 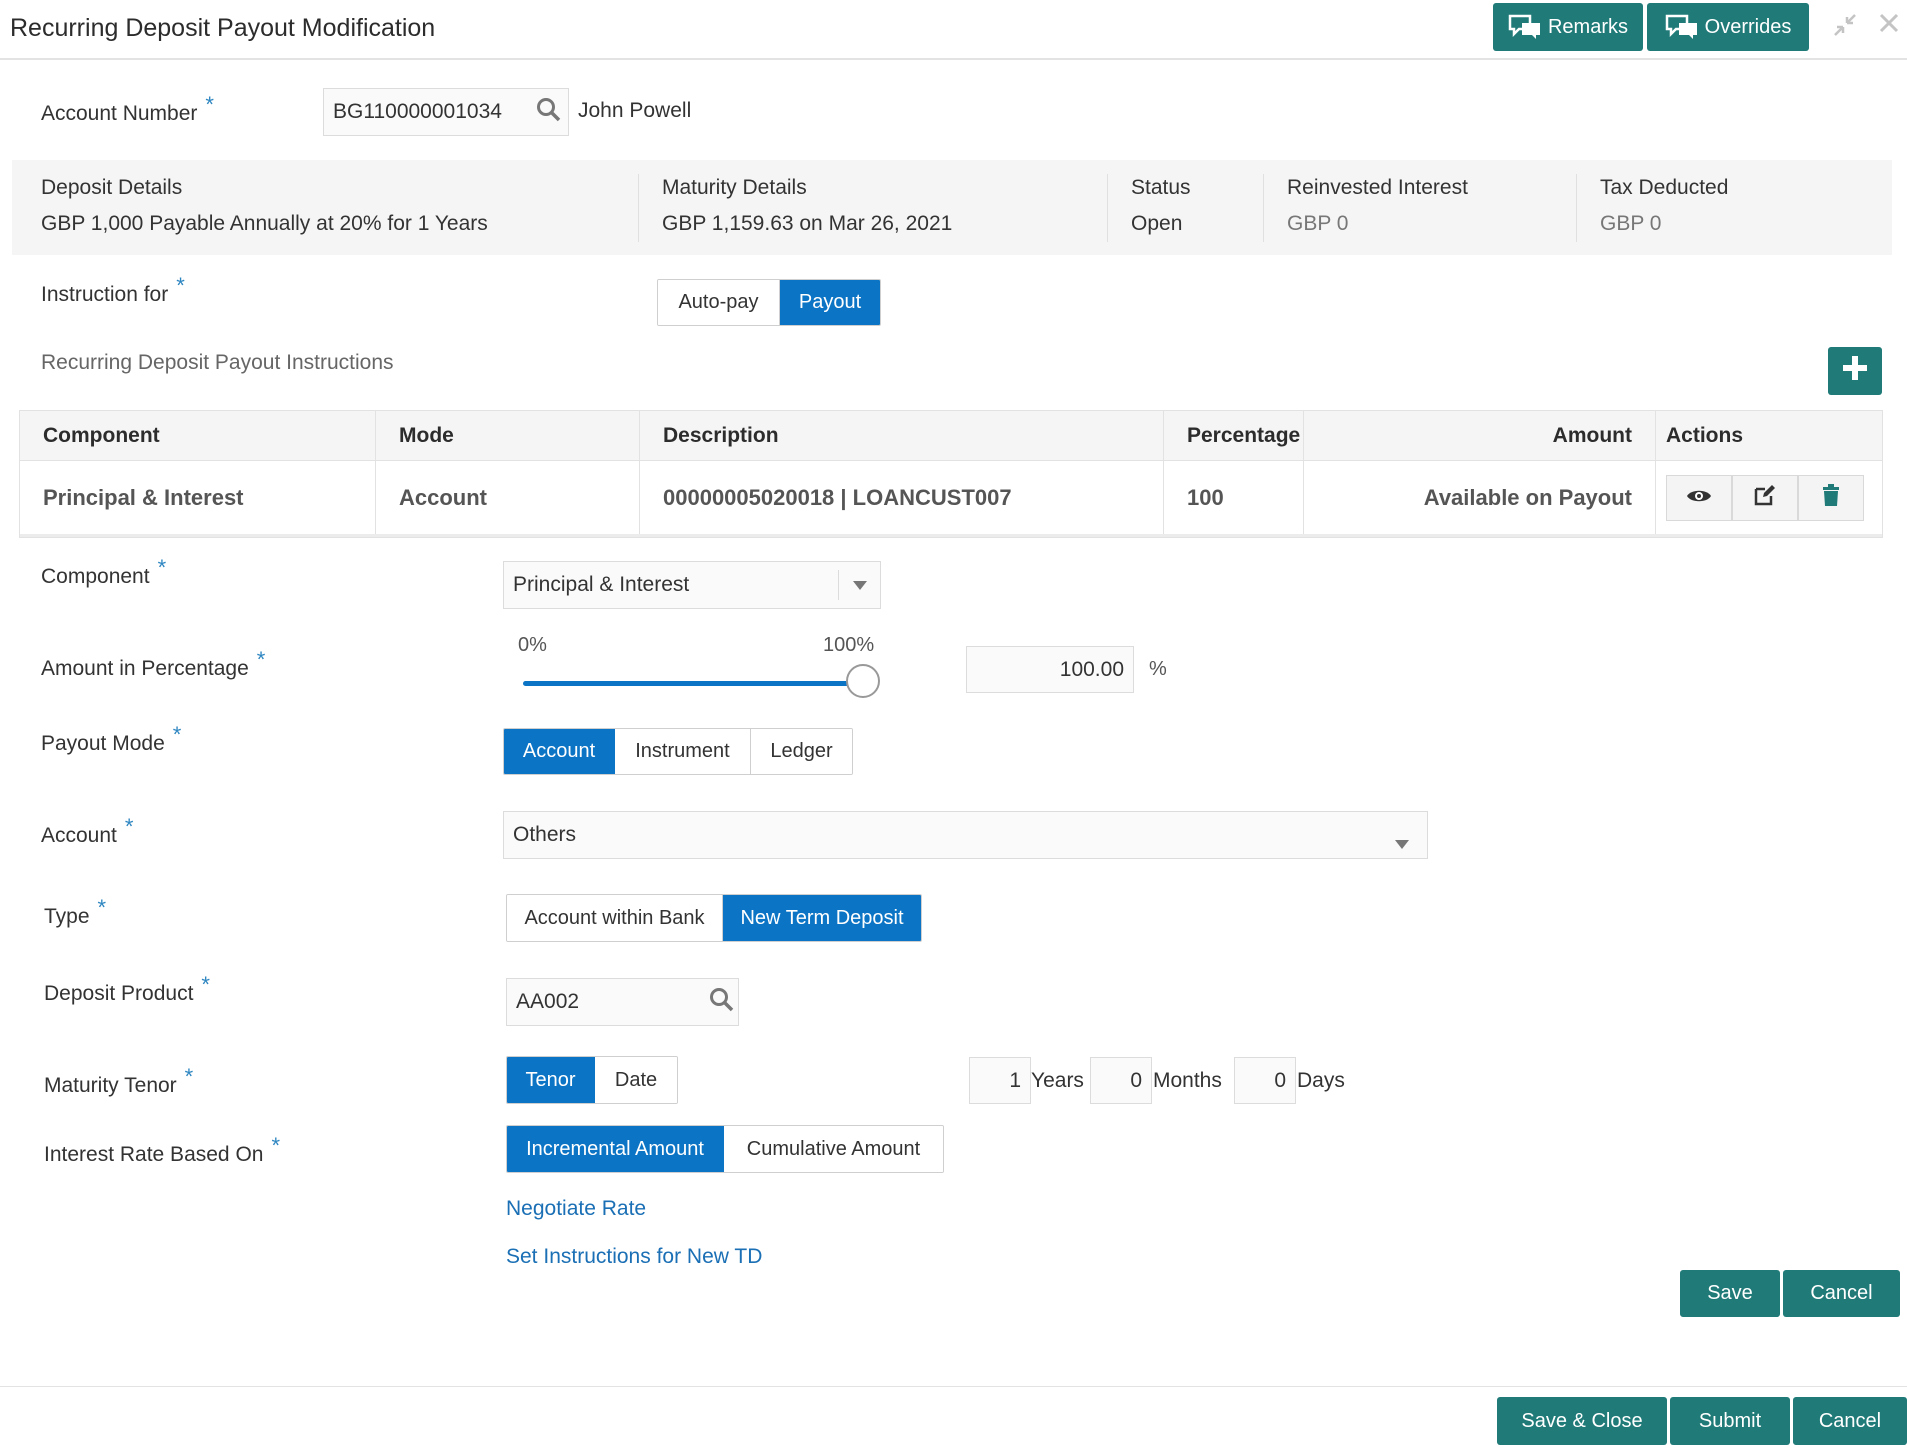 I want to click on close-icon, so click(x=1889, y=26).